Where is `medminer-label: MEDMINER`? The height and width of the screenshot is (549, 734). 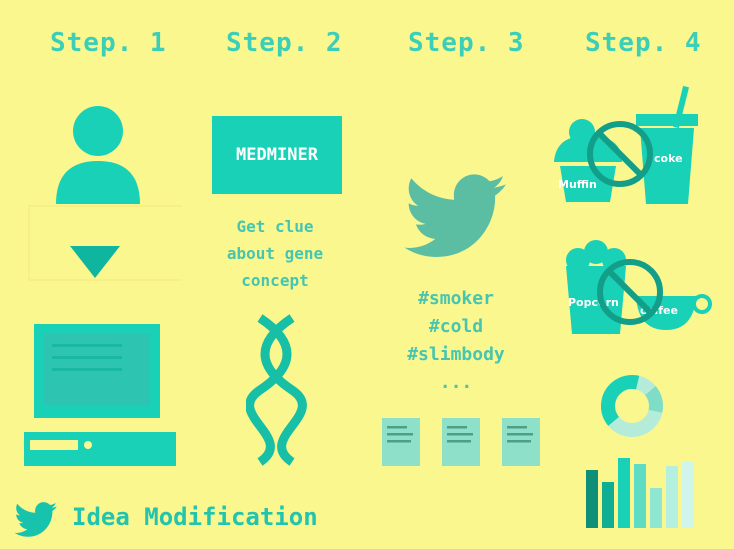 medminer-label: MEDMINER is located at coordinates (277, 155).